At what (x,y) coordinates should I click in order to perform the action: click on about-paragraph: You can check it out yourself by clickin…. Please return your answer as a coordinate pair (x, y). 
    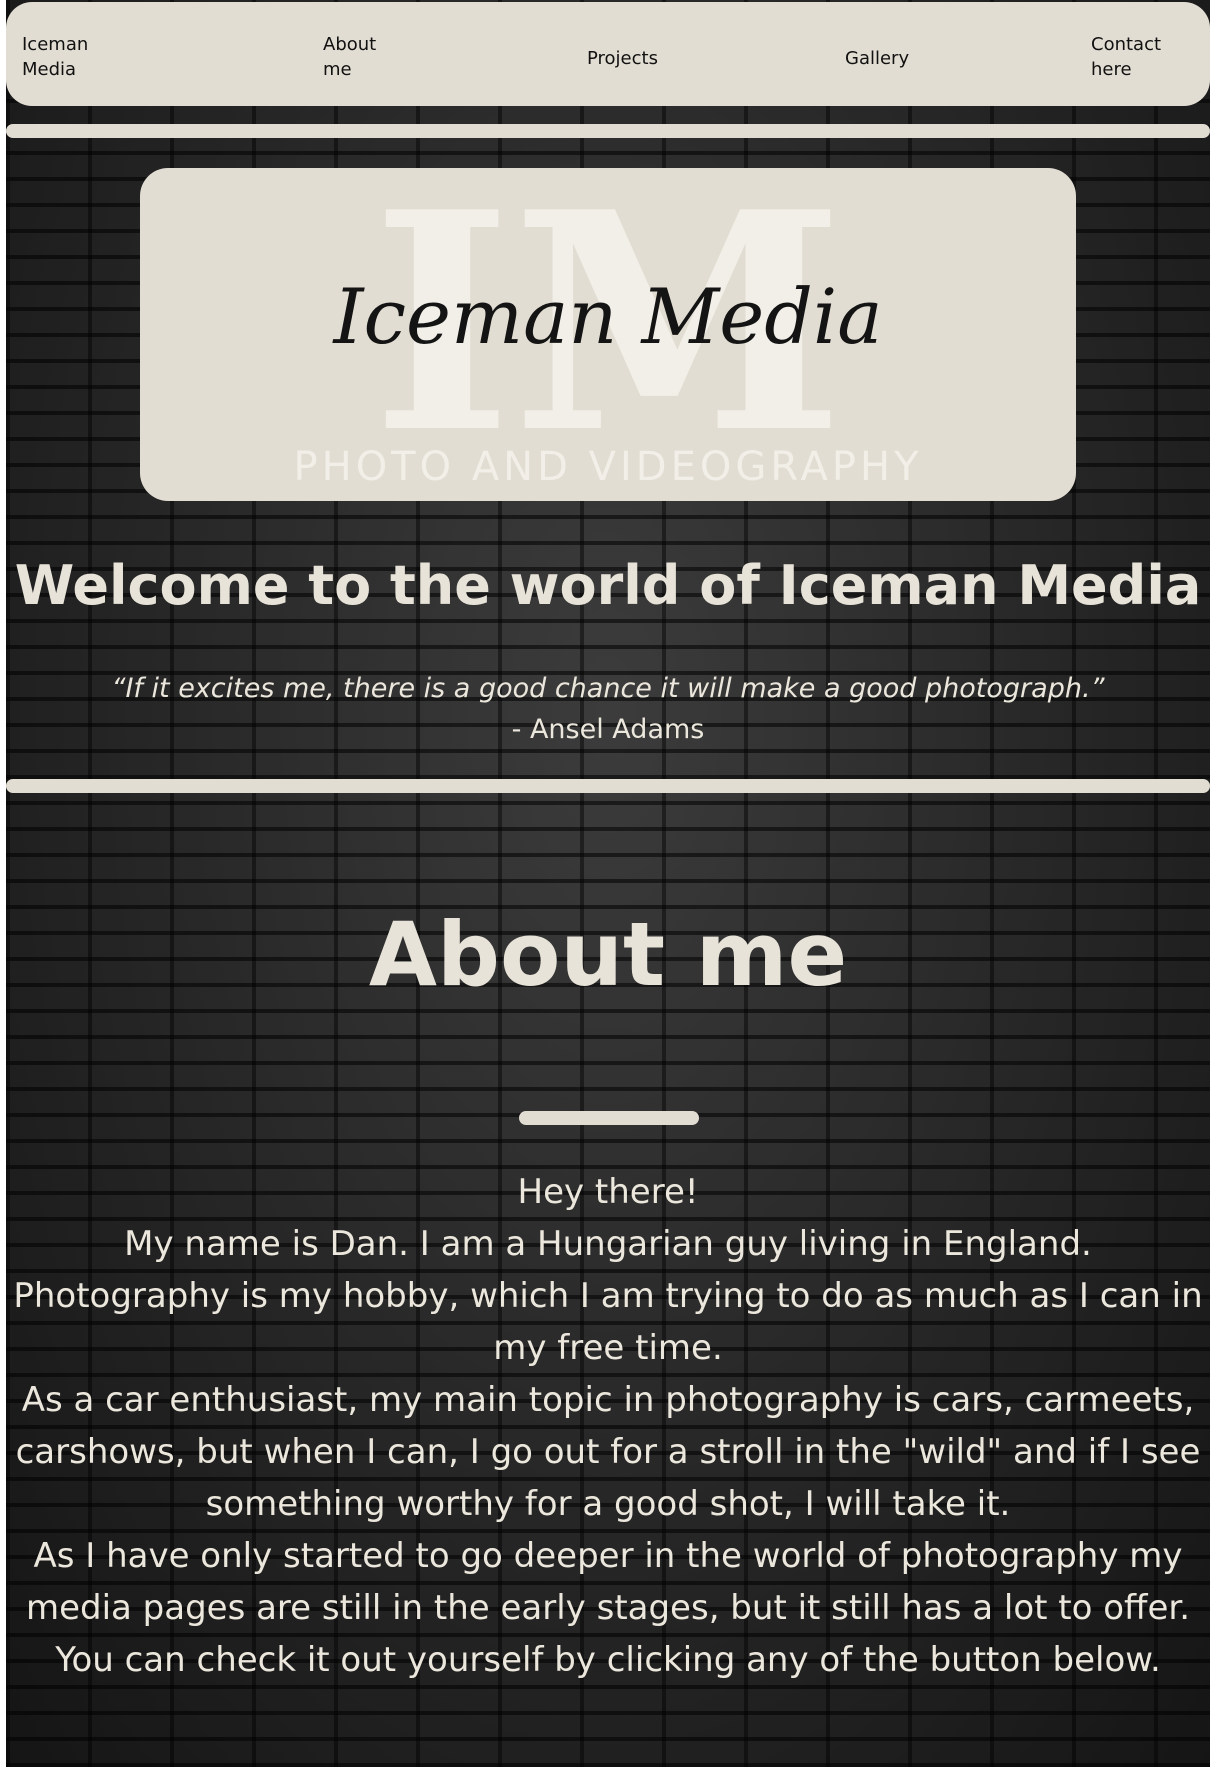
    Looking at the image, I should click on (608, 1660).